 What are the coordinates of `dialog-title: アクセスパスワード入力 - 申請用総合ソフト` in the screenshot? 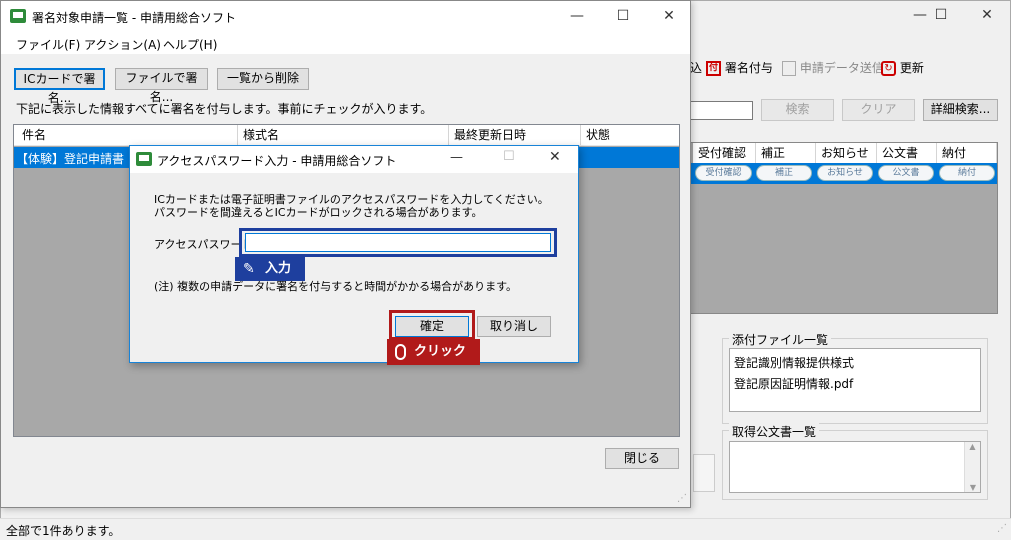 It's located at (277, 161).